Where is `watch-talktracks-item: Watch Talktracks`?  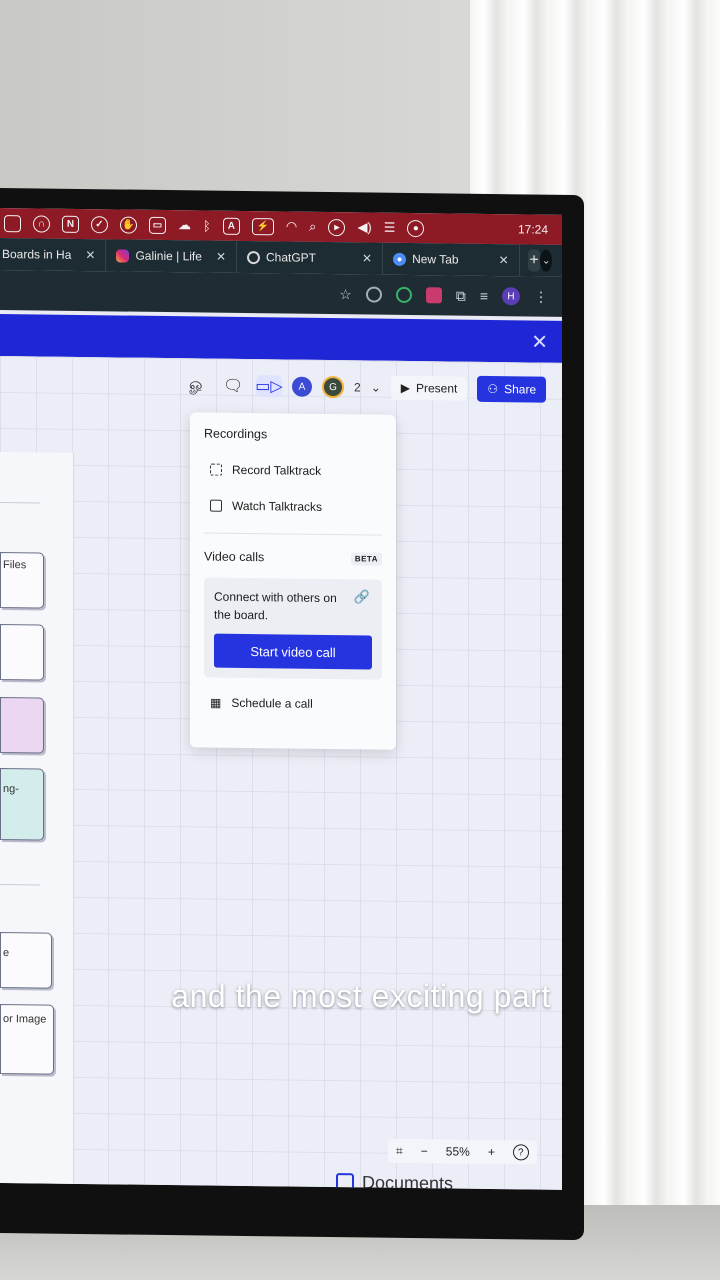 watch-talktracks-item: Watch Talktracks is located at coordinates (293, 506).